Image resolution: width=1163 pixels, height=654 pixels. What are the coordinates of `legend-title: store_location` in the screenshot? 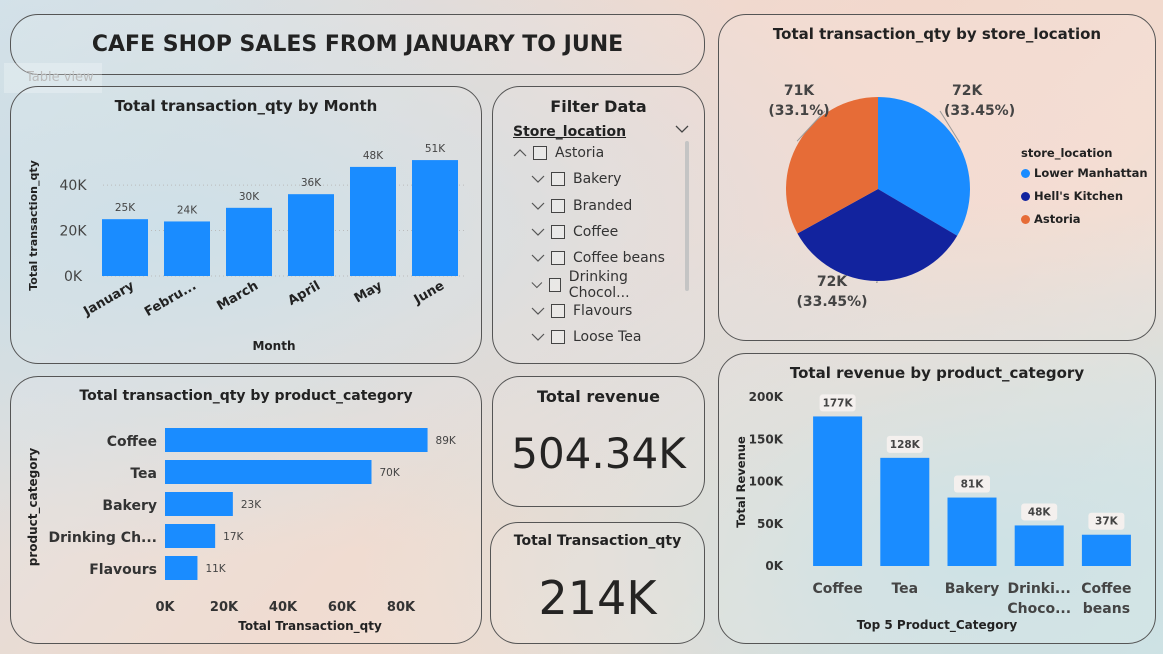 It's located at (1067, 153).